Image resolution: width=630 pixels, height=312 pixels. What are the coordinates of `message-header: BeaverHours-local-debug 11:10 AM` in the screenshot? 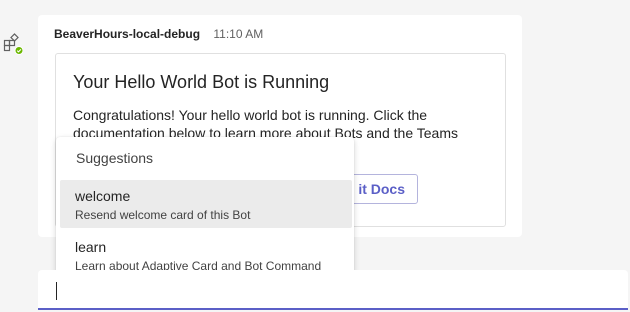 It's located at (158, 34).